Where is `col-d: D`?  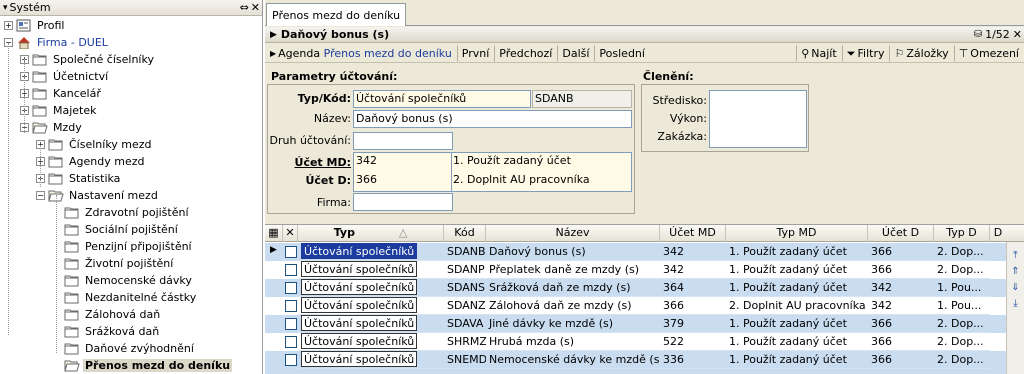
col-d: D is located at coordinates (998, 233).